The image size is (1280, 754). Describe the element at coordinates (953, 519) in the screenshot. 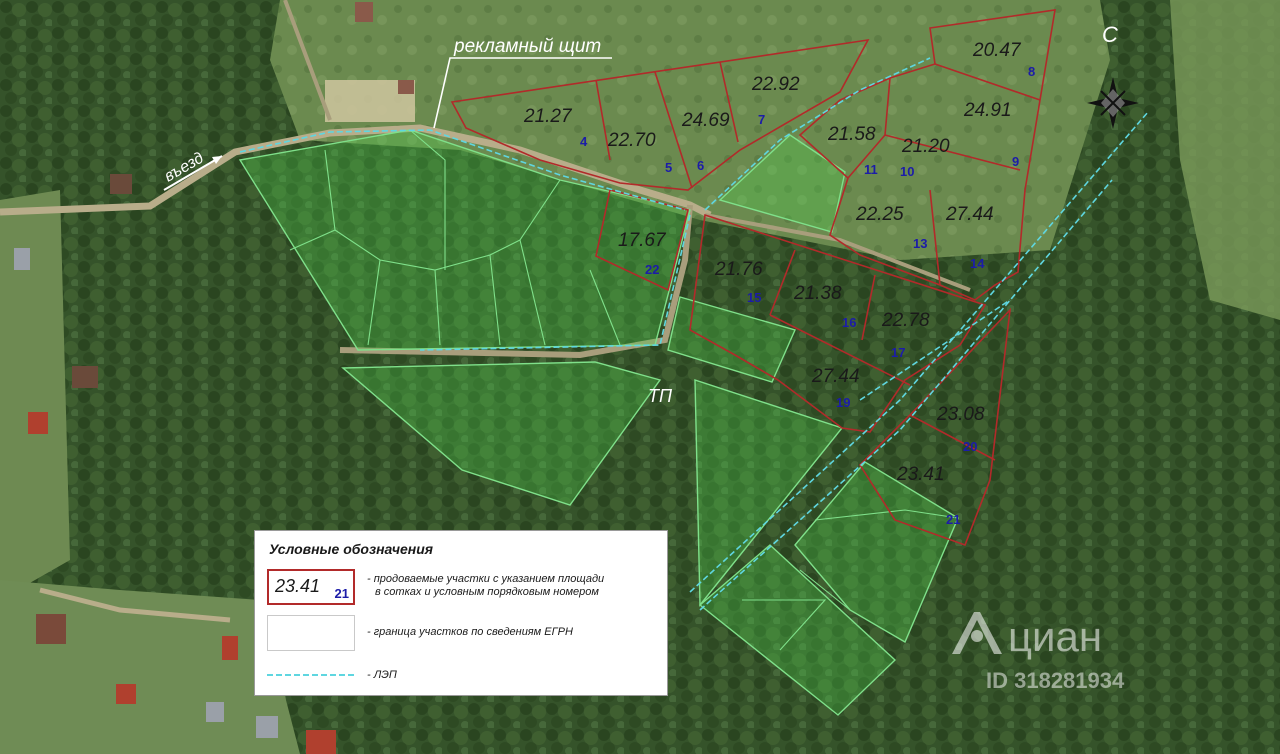

I see `plot-number: 21` at that location.